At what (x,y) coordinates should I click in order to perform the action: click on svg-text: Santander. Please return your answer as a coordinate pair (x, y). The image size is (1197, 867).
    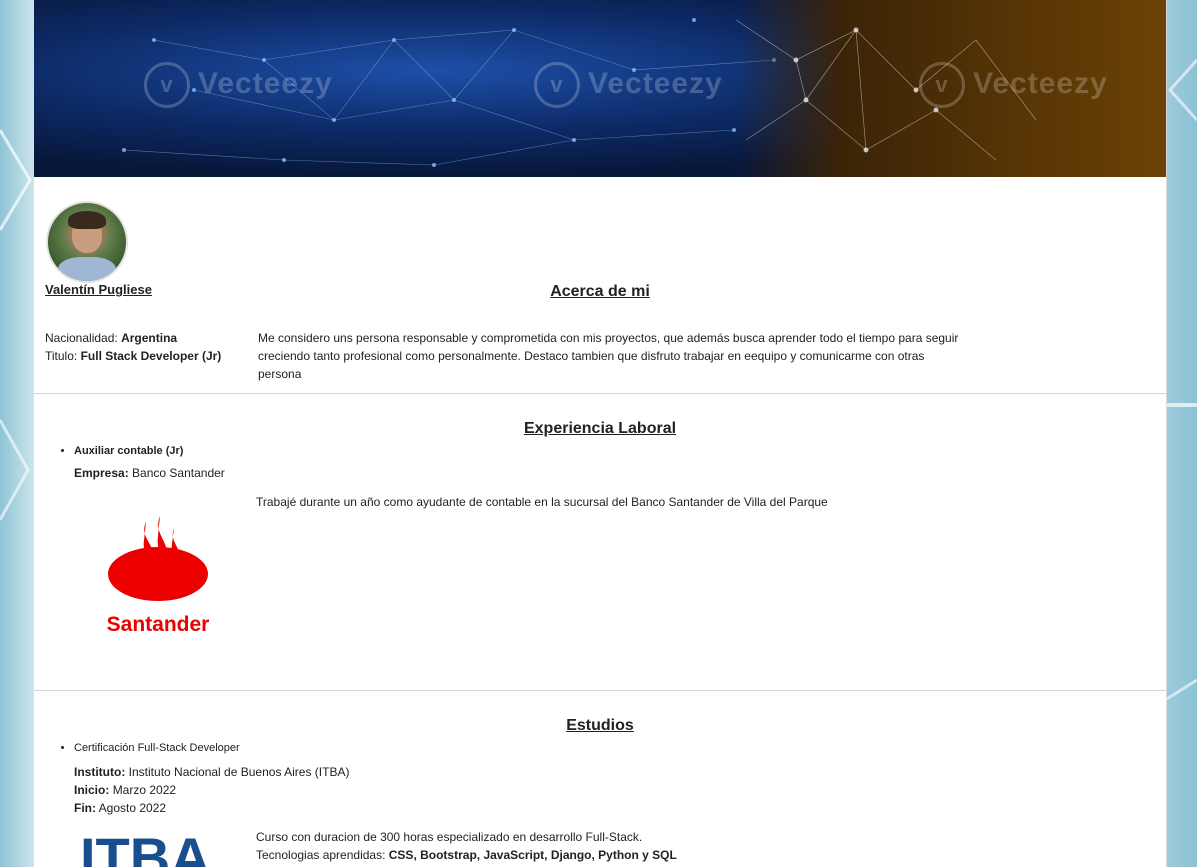
    Looking at the image, I should click on (158, 624).